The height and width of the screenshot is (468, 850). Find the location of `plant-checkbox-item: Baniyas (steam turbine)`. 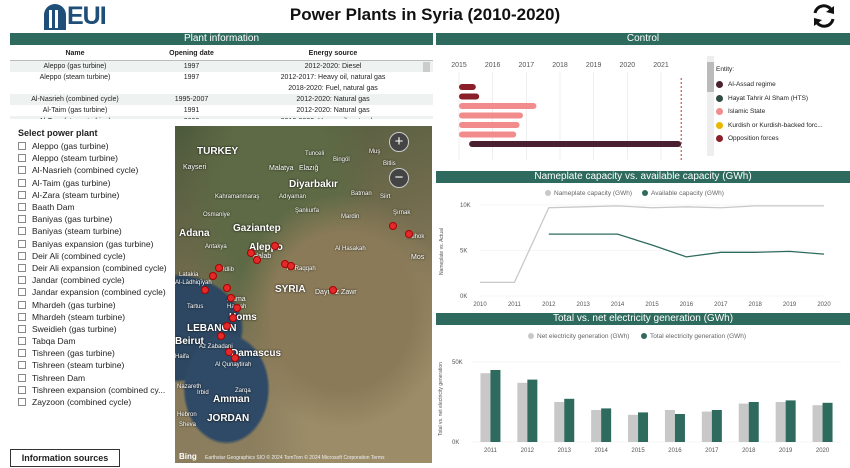

plant-checkbox-item: Baniyas (steam turbine) is located at coordinates (97, 231).